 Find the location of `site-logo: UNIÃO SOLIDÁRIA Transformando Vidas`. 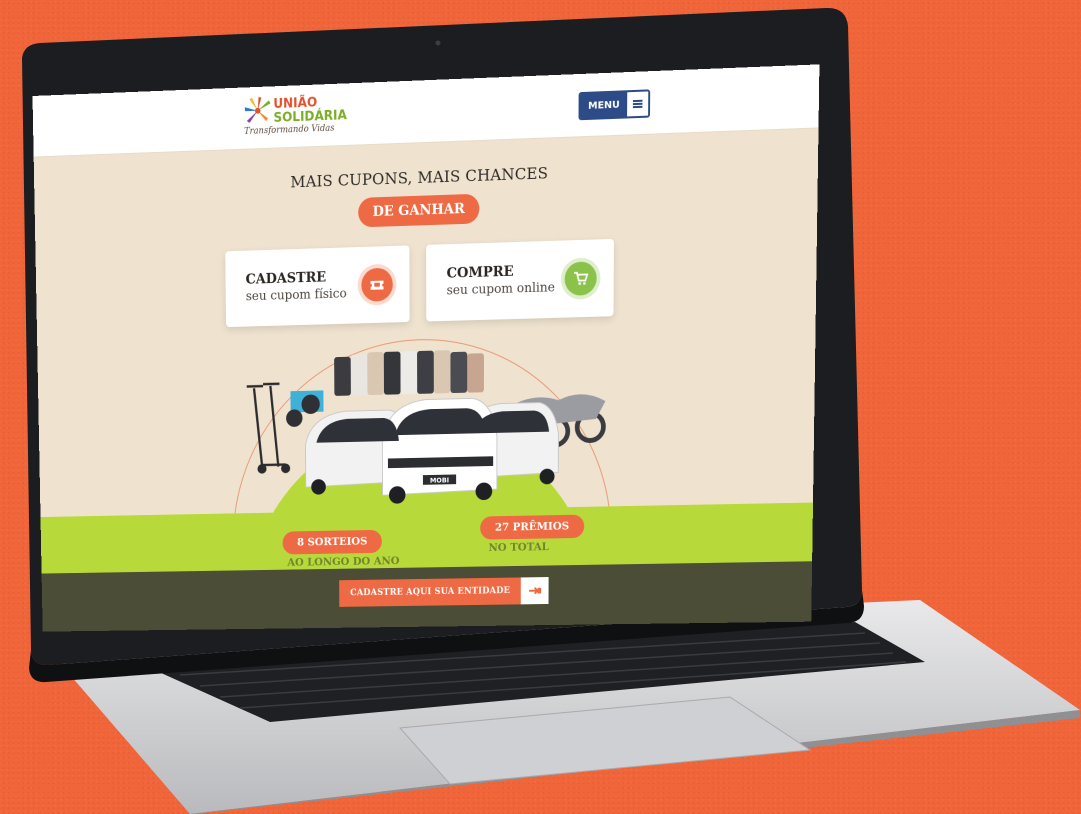

site-logo: UNIÃO SOLIDÁRIA Transformando Vidas is located at coordinates (309, 116).